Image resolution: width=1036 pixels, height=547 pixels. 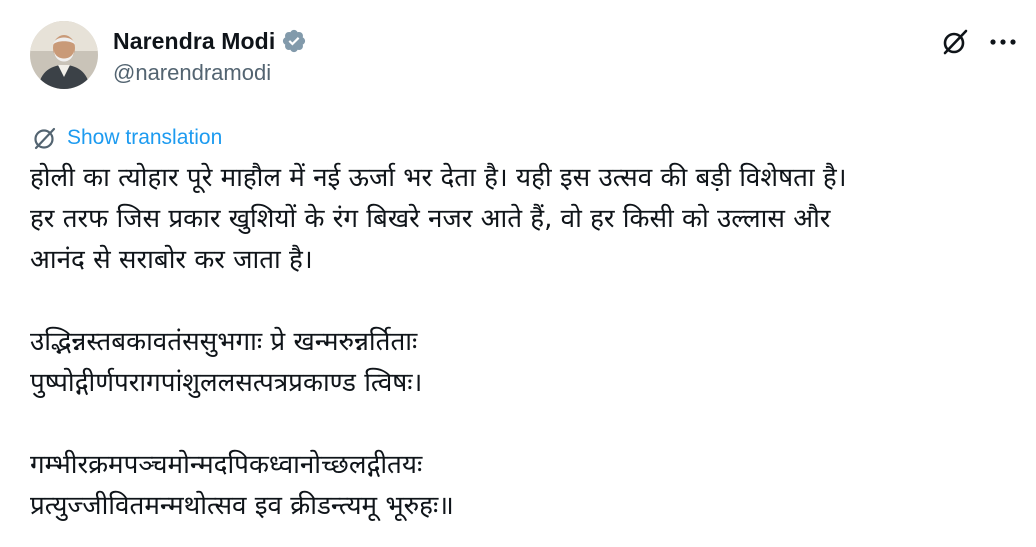 I want to click on author-name-row: Narendra Modi, so click(x=210, y=41).